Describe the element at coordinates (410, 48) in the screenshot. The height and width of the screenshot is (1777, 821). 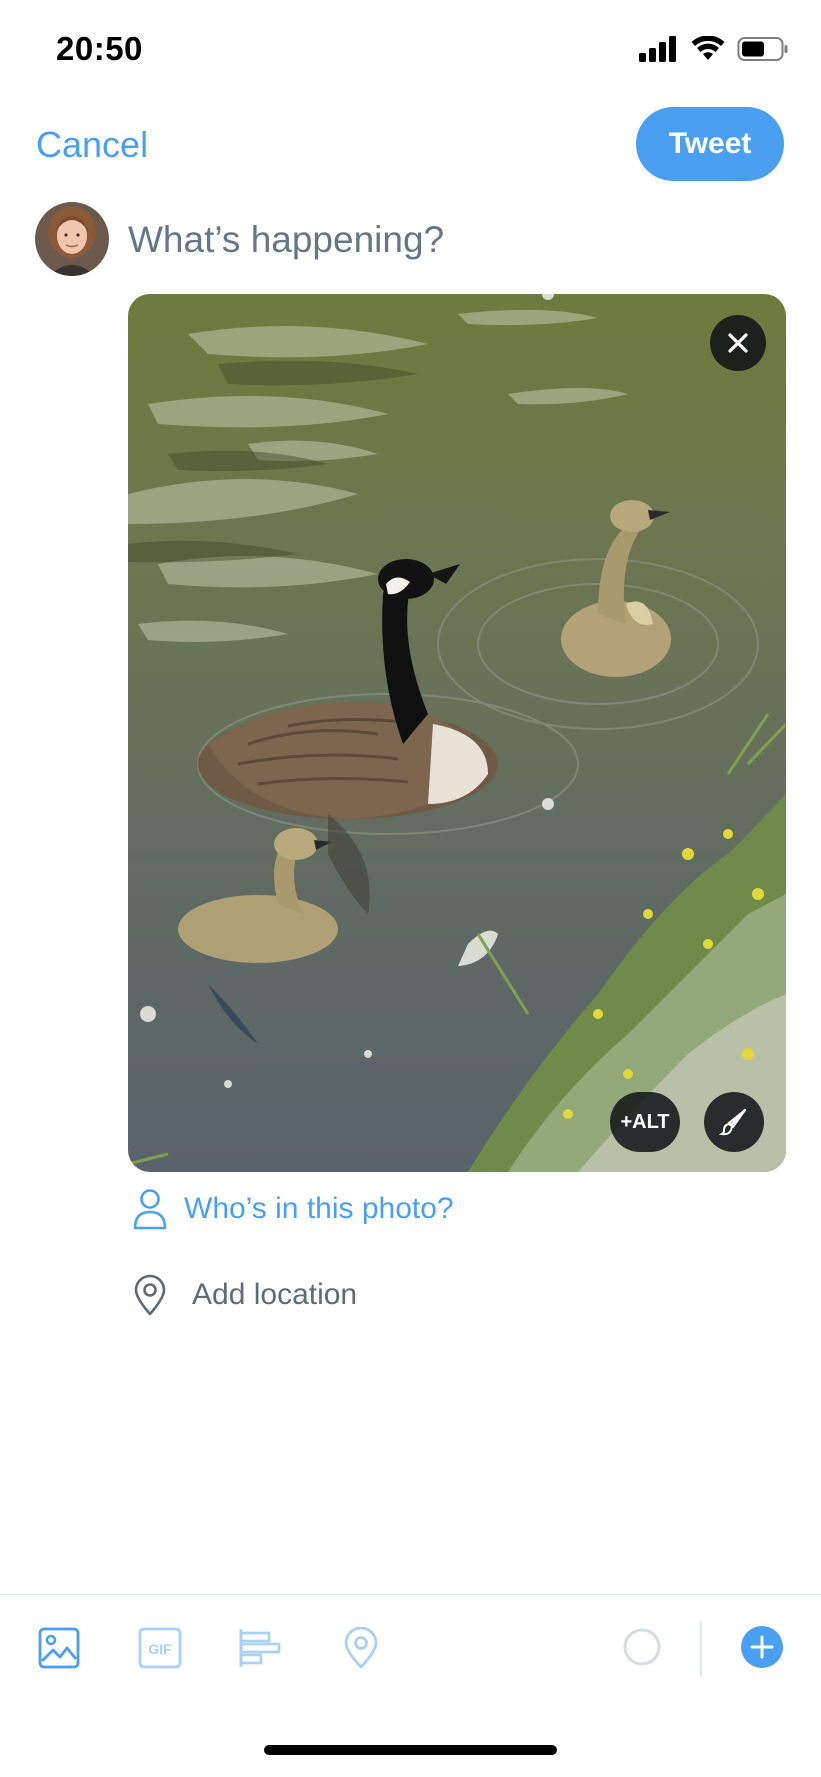
I see `status-bar: 20:50` at that location.